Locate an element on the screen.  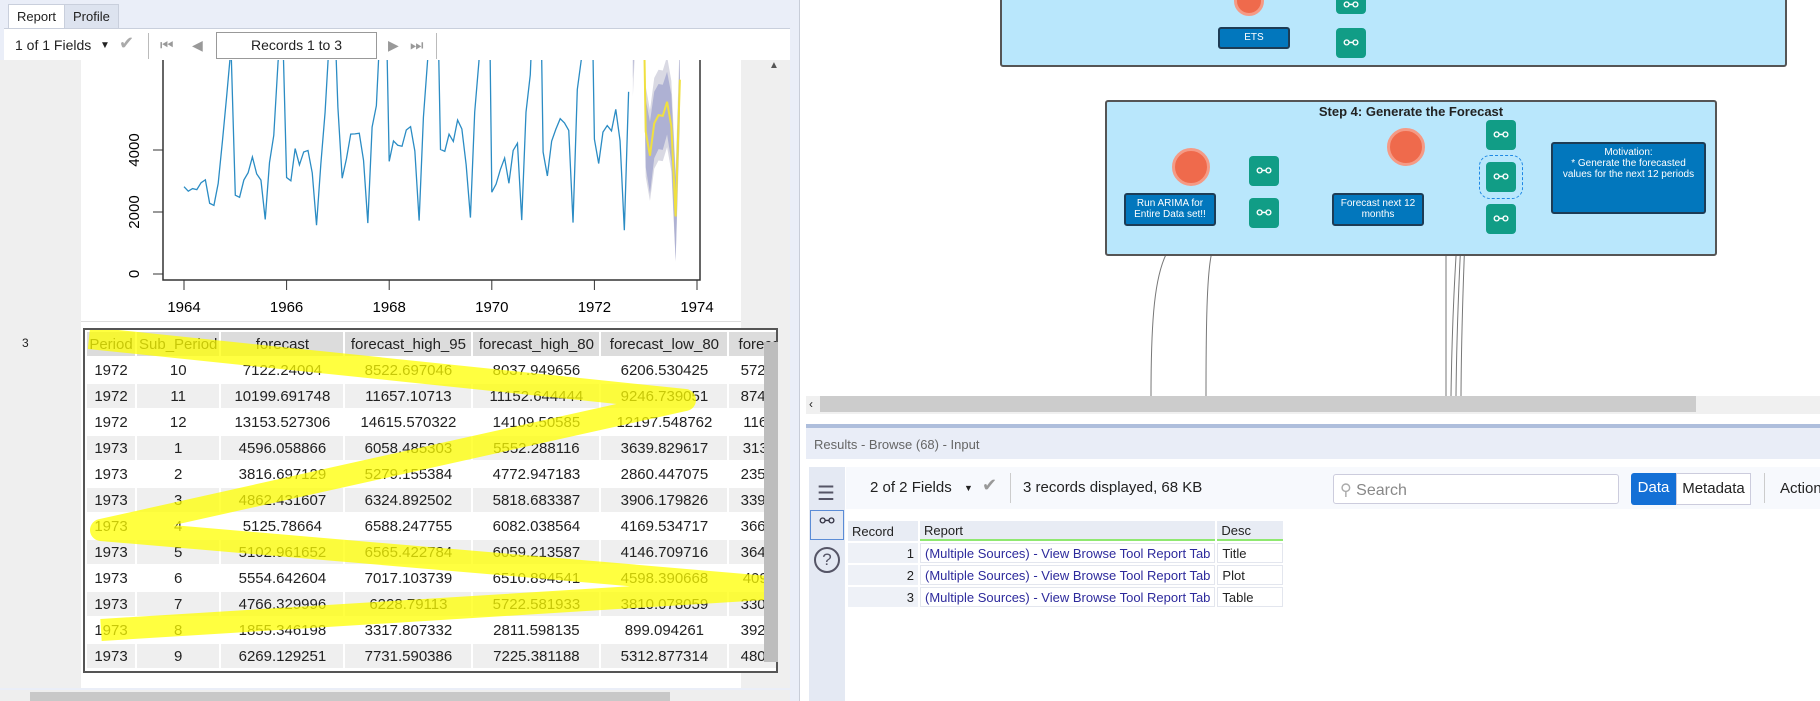
table-cell: 6565.422784 is located at coordinates (408, 552).